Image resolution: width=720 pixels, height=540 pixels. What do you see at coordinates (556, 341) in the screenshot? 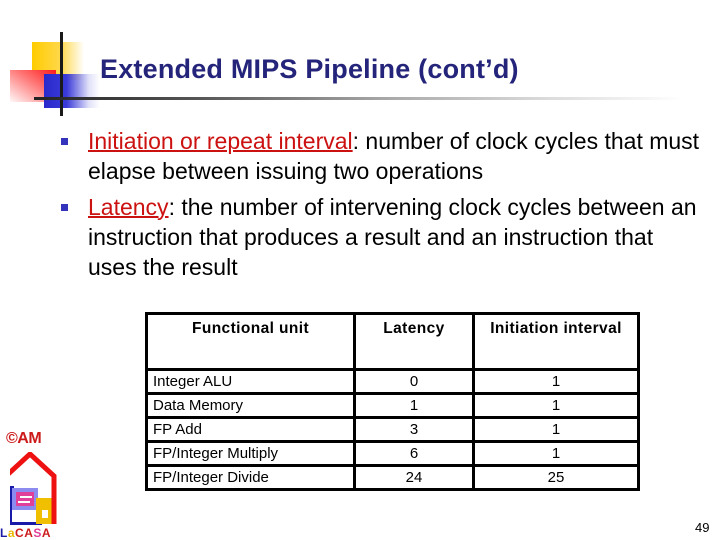
I see `header-initiation-interval: Initiation interval` at bounding box center [556, 341].